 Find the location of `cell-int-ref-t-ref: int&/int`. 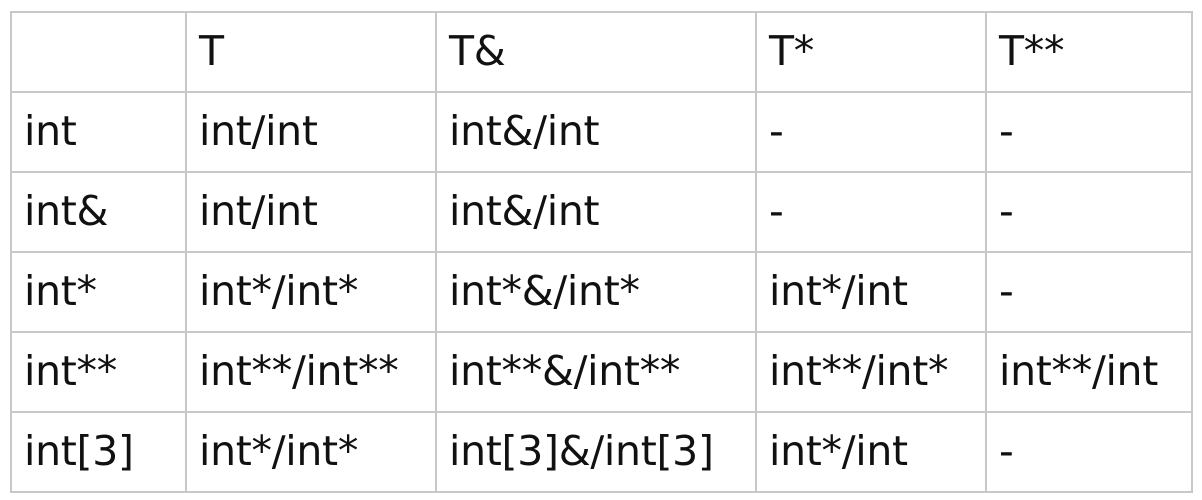

cell-int-ref-t-ref: int&/int is located at coordinates (596, 212).